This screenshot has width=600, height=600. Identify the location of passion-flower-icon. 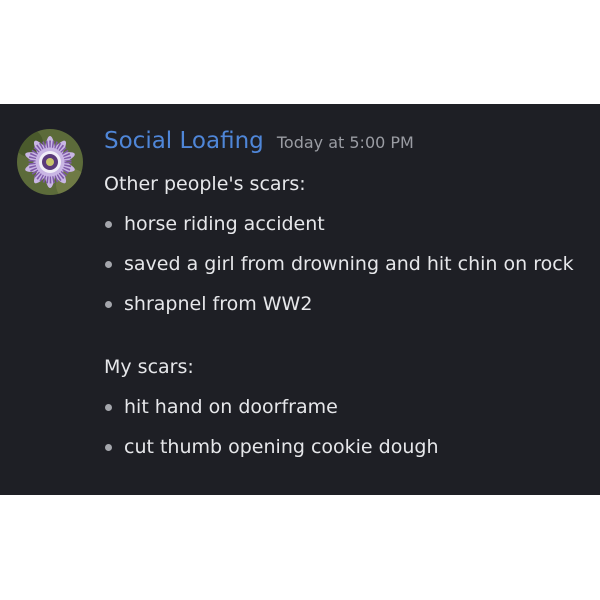
(50, 162).